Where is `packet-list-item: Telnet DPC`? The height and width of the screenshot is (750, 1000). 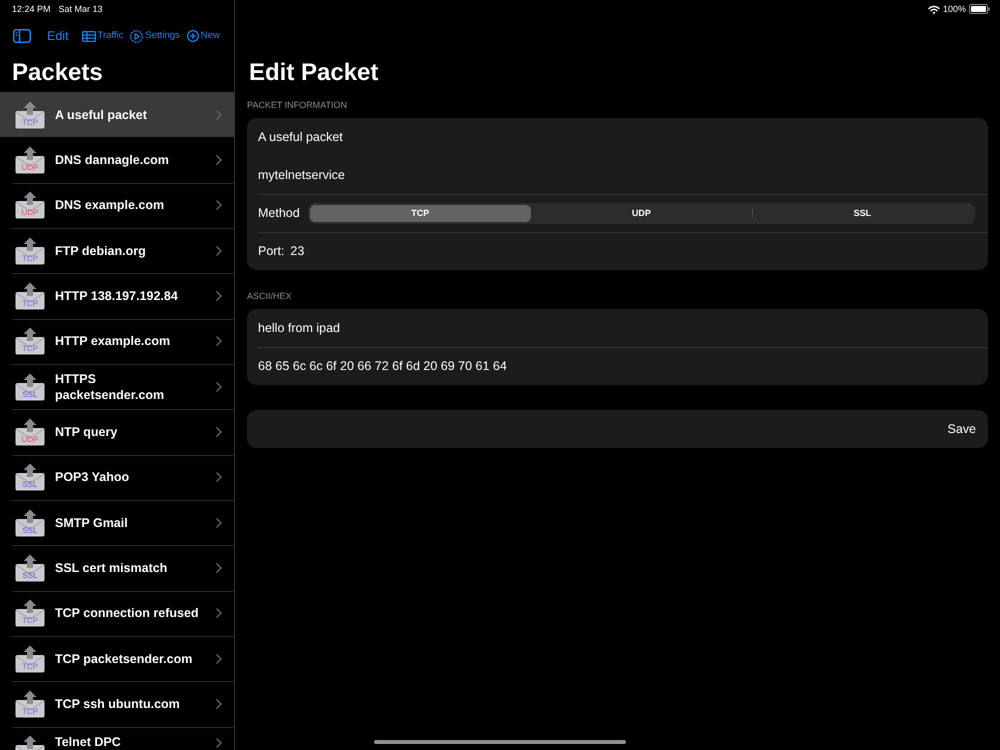 packet-list-item: Telnet DPC is located at coordinates (117, 738).